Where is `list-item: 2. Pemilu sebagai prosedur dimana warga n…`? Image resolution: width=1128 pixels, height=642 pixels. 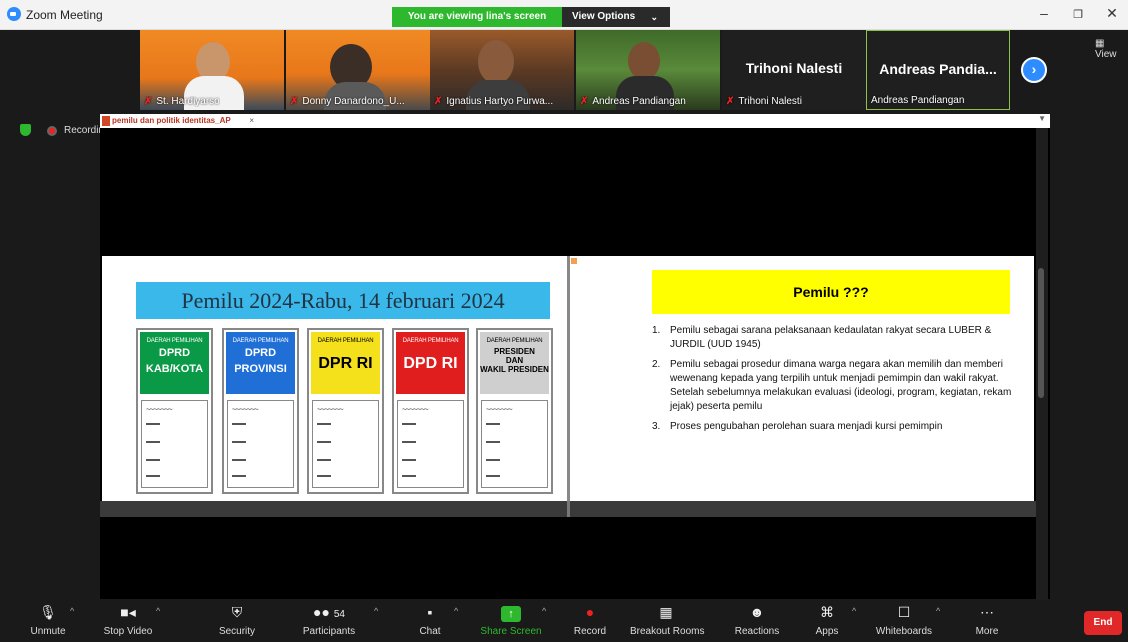
list-item: 2. Pemilu sebagai prosedur dimana warga n… is located at coordinates (832, 385).